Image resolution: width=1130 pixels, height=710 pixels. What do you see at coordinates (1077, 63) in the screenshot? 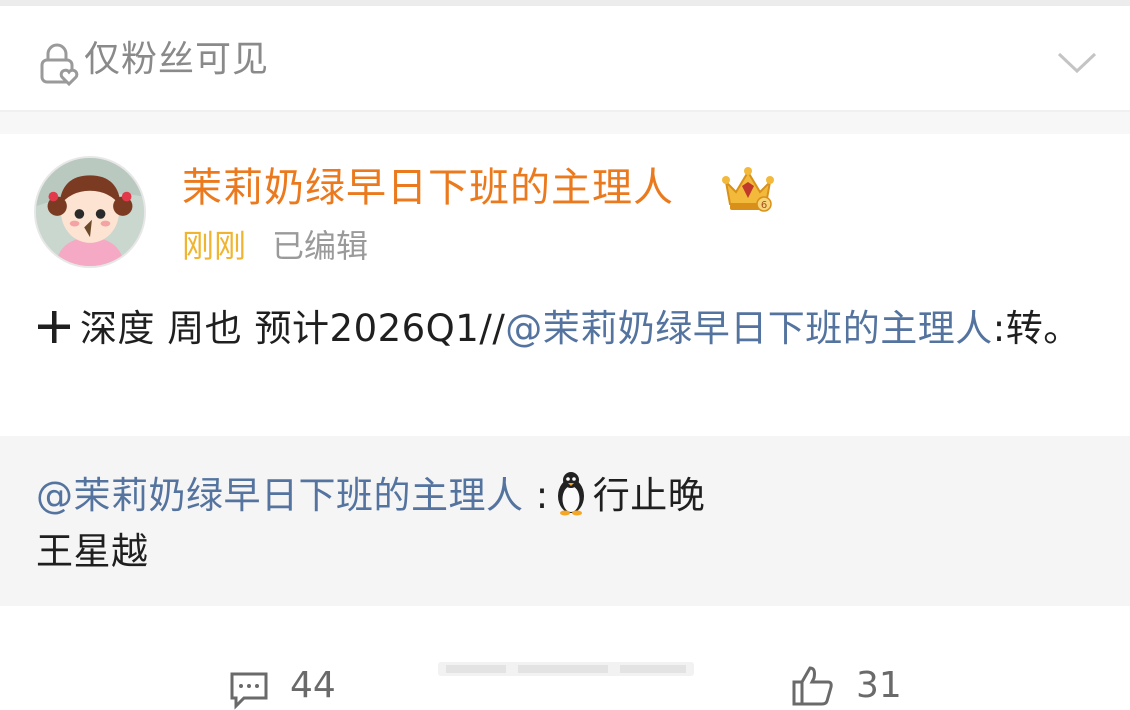
I see `chevron-down-icon` at bounding box center [1077, 63].